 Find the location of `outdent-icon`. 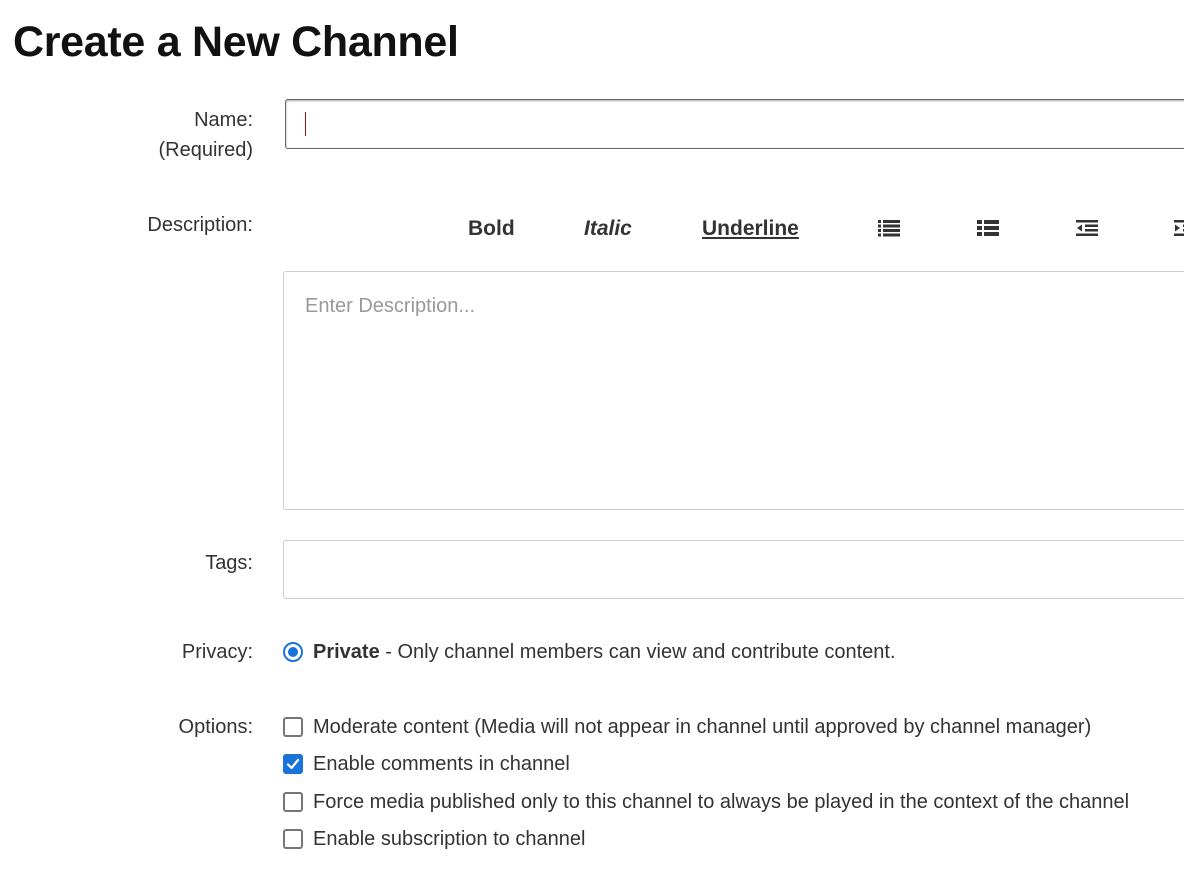

outdent-icon is located at coordinates (1087, 228).